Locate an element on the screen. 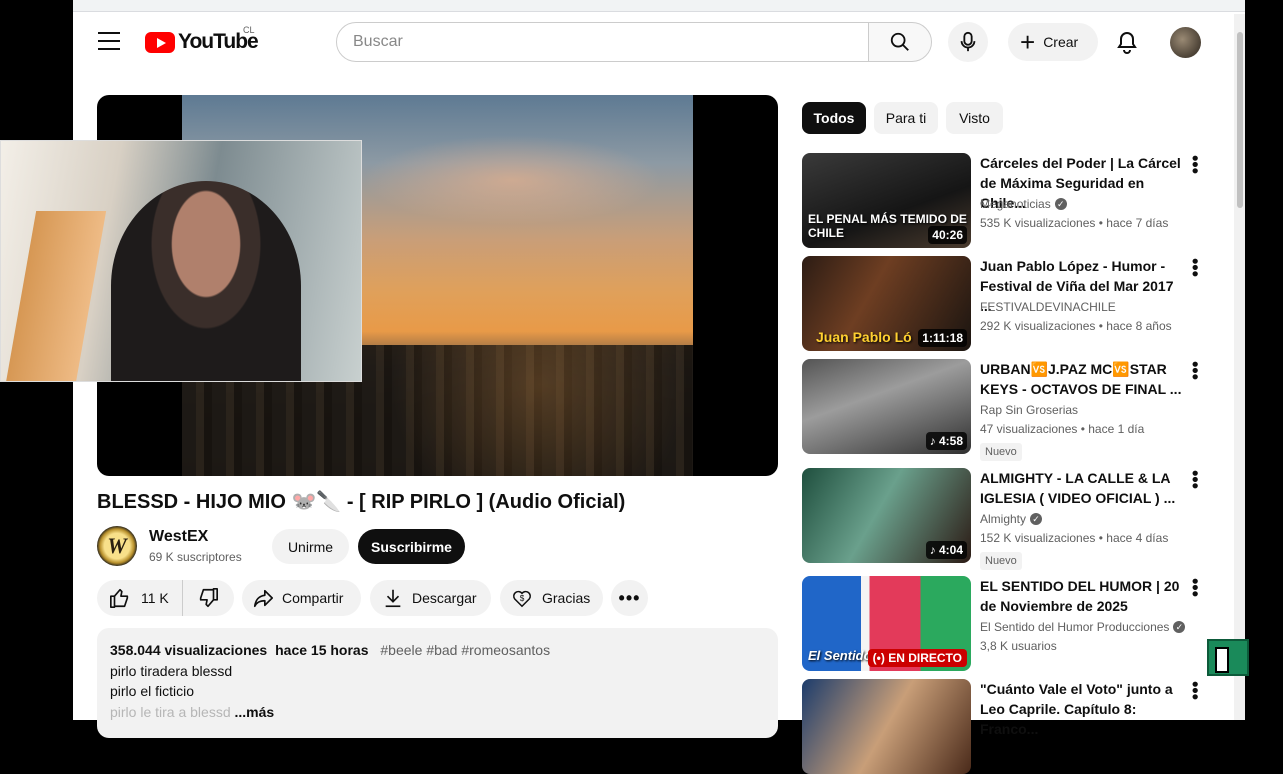 The height and width of the screenshot is (774, 1283). like-count: 11 K is located at coordinates (155, 598).